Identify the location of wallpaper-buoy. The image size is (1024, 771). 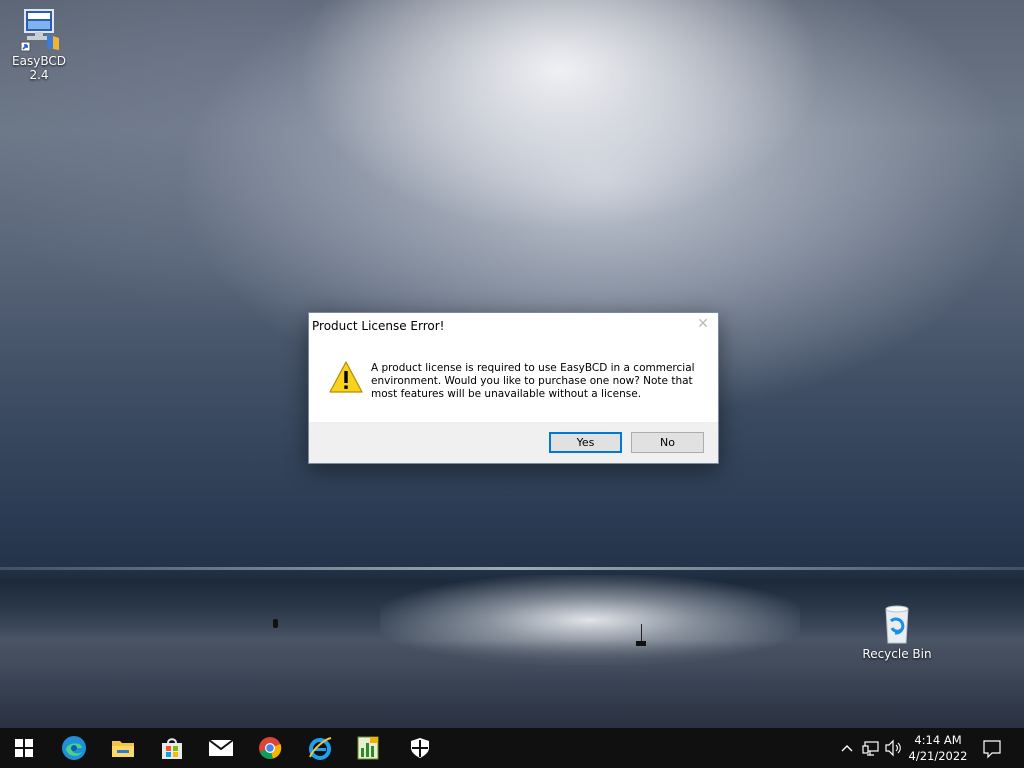
(275, 623).